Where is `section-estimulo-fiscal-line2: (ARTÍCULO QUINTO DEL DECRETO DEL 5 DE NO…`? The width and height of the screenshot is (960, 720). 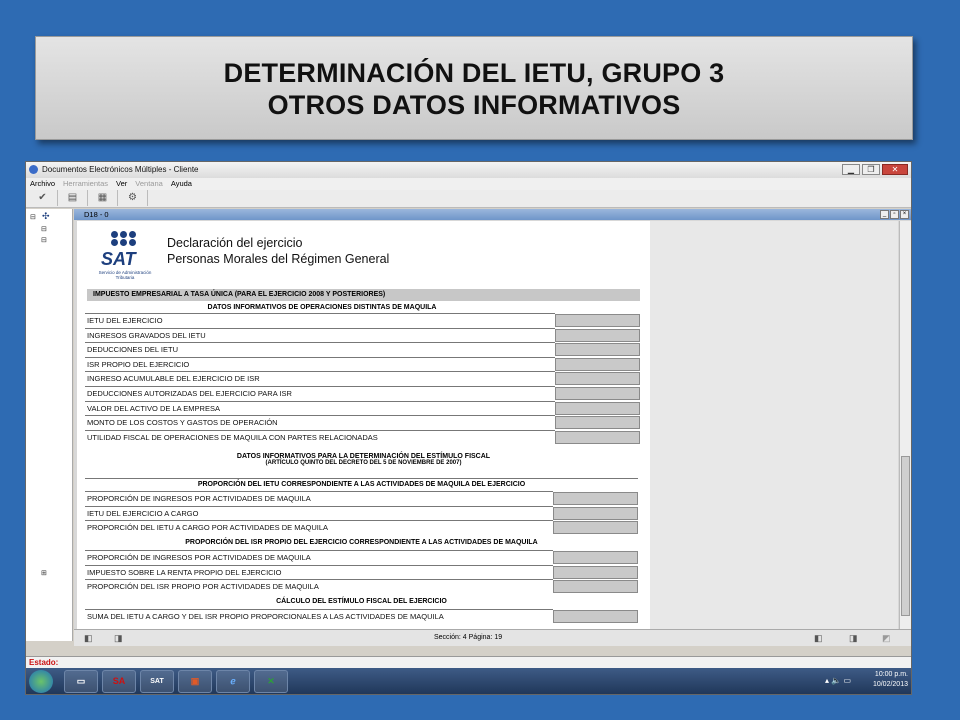 section-estimulo-fiscal-line2: (ARTÍCULO QUINTO DEL DECRETO DEL 5 DE NO… is located at coordinates (363, 463).